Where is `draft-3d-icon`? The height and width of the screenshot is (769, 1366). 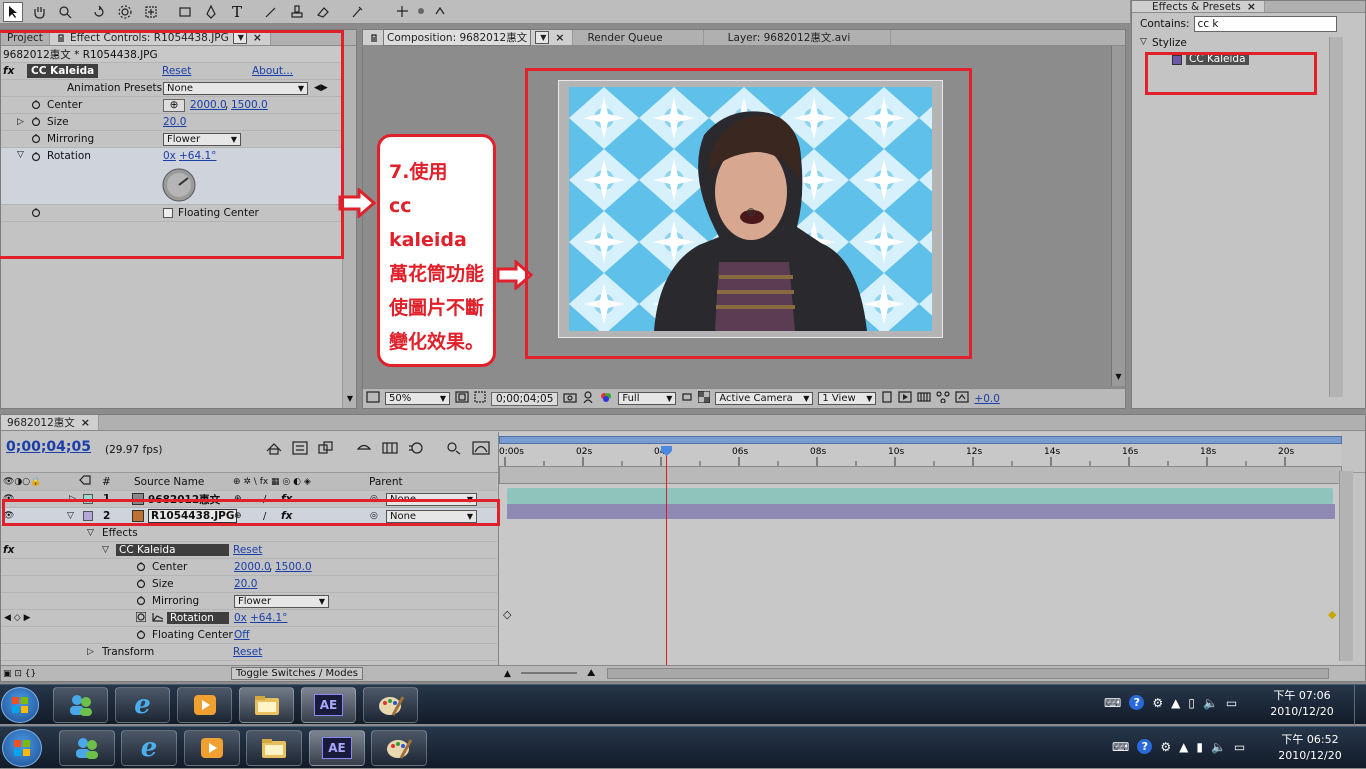 draft-3d-icon is located at coordinates (326, 449).